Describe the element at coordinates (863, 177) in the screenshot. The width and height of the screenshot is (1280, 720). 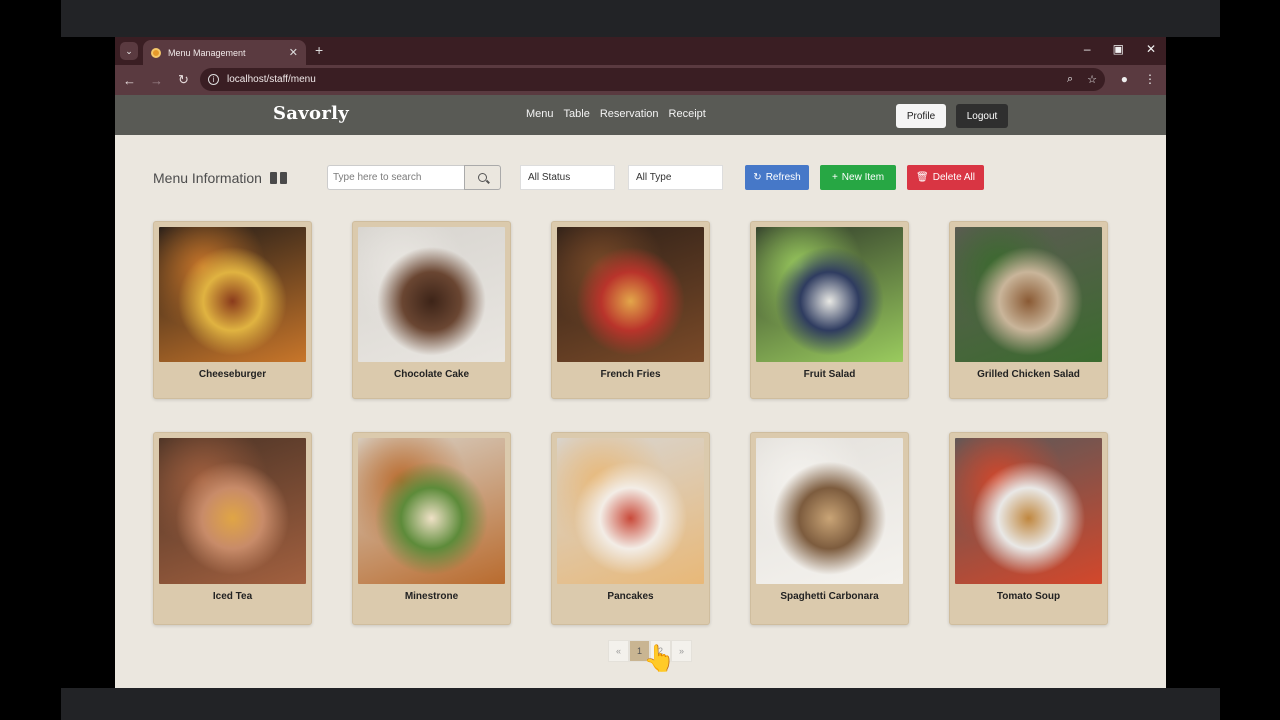
I see `new-item-label: New Item` at that location.